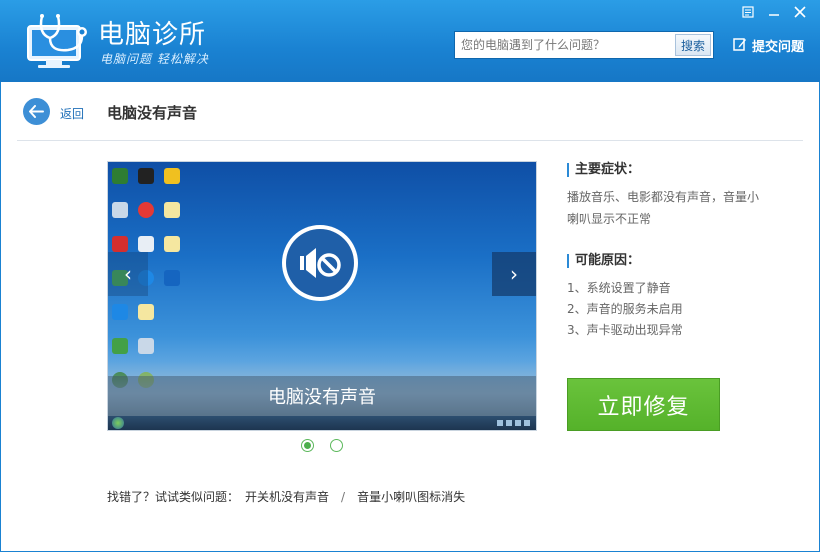 The width and height of the screenshot is (820, 552). What do you see at coordinates (740, 46) in the screenshot?
I see `edit-icon` at bounding box center [740, 46].